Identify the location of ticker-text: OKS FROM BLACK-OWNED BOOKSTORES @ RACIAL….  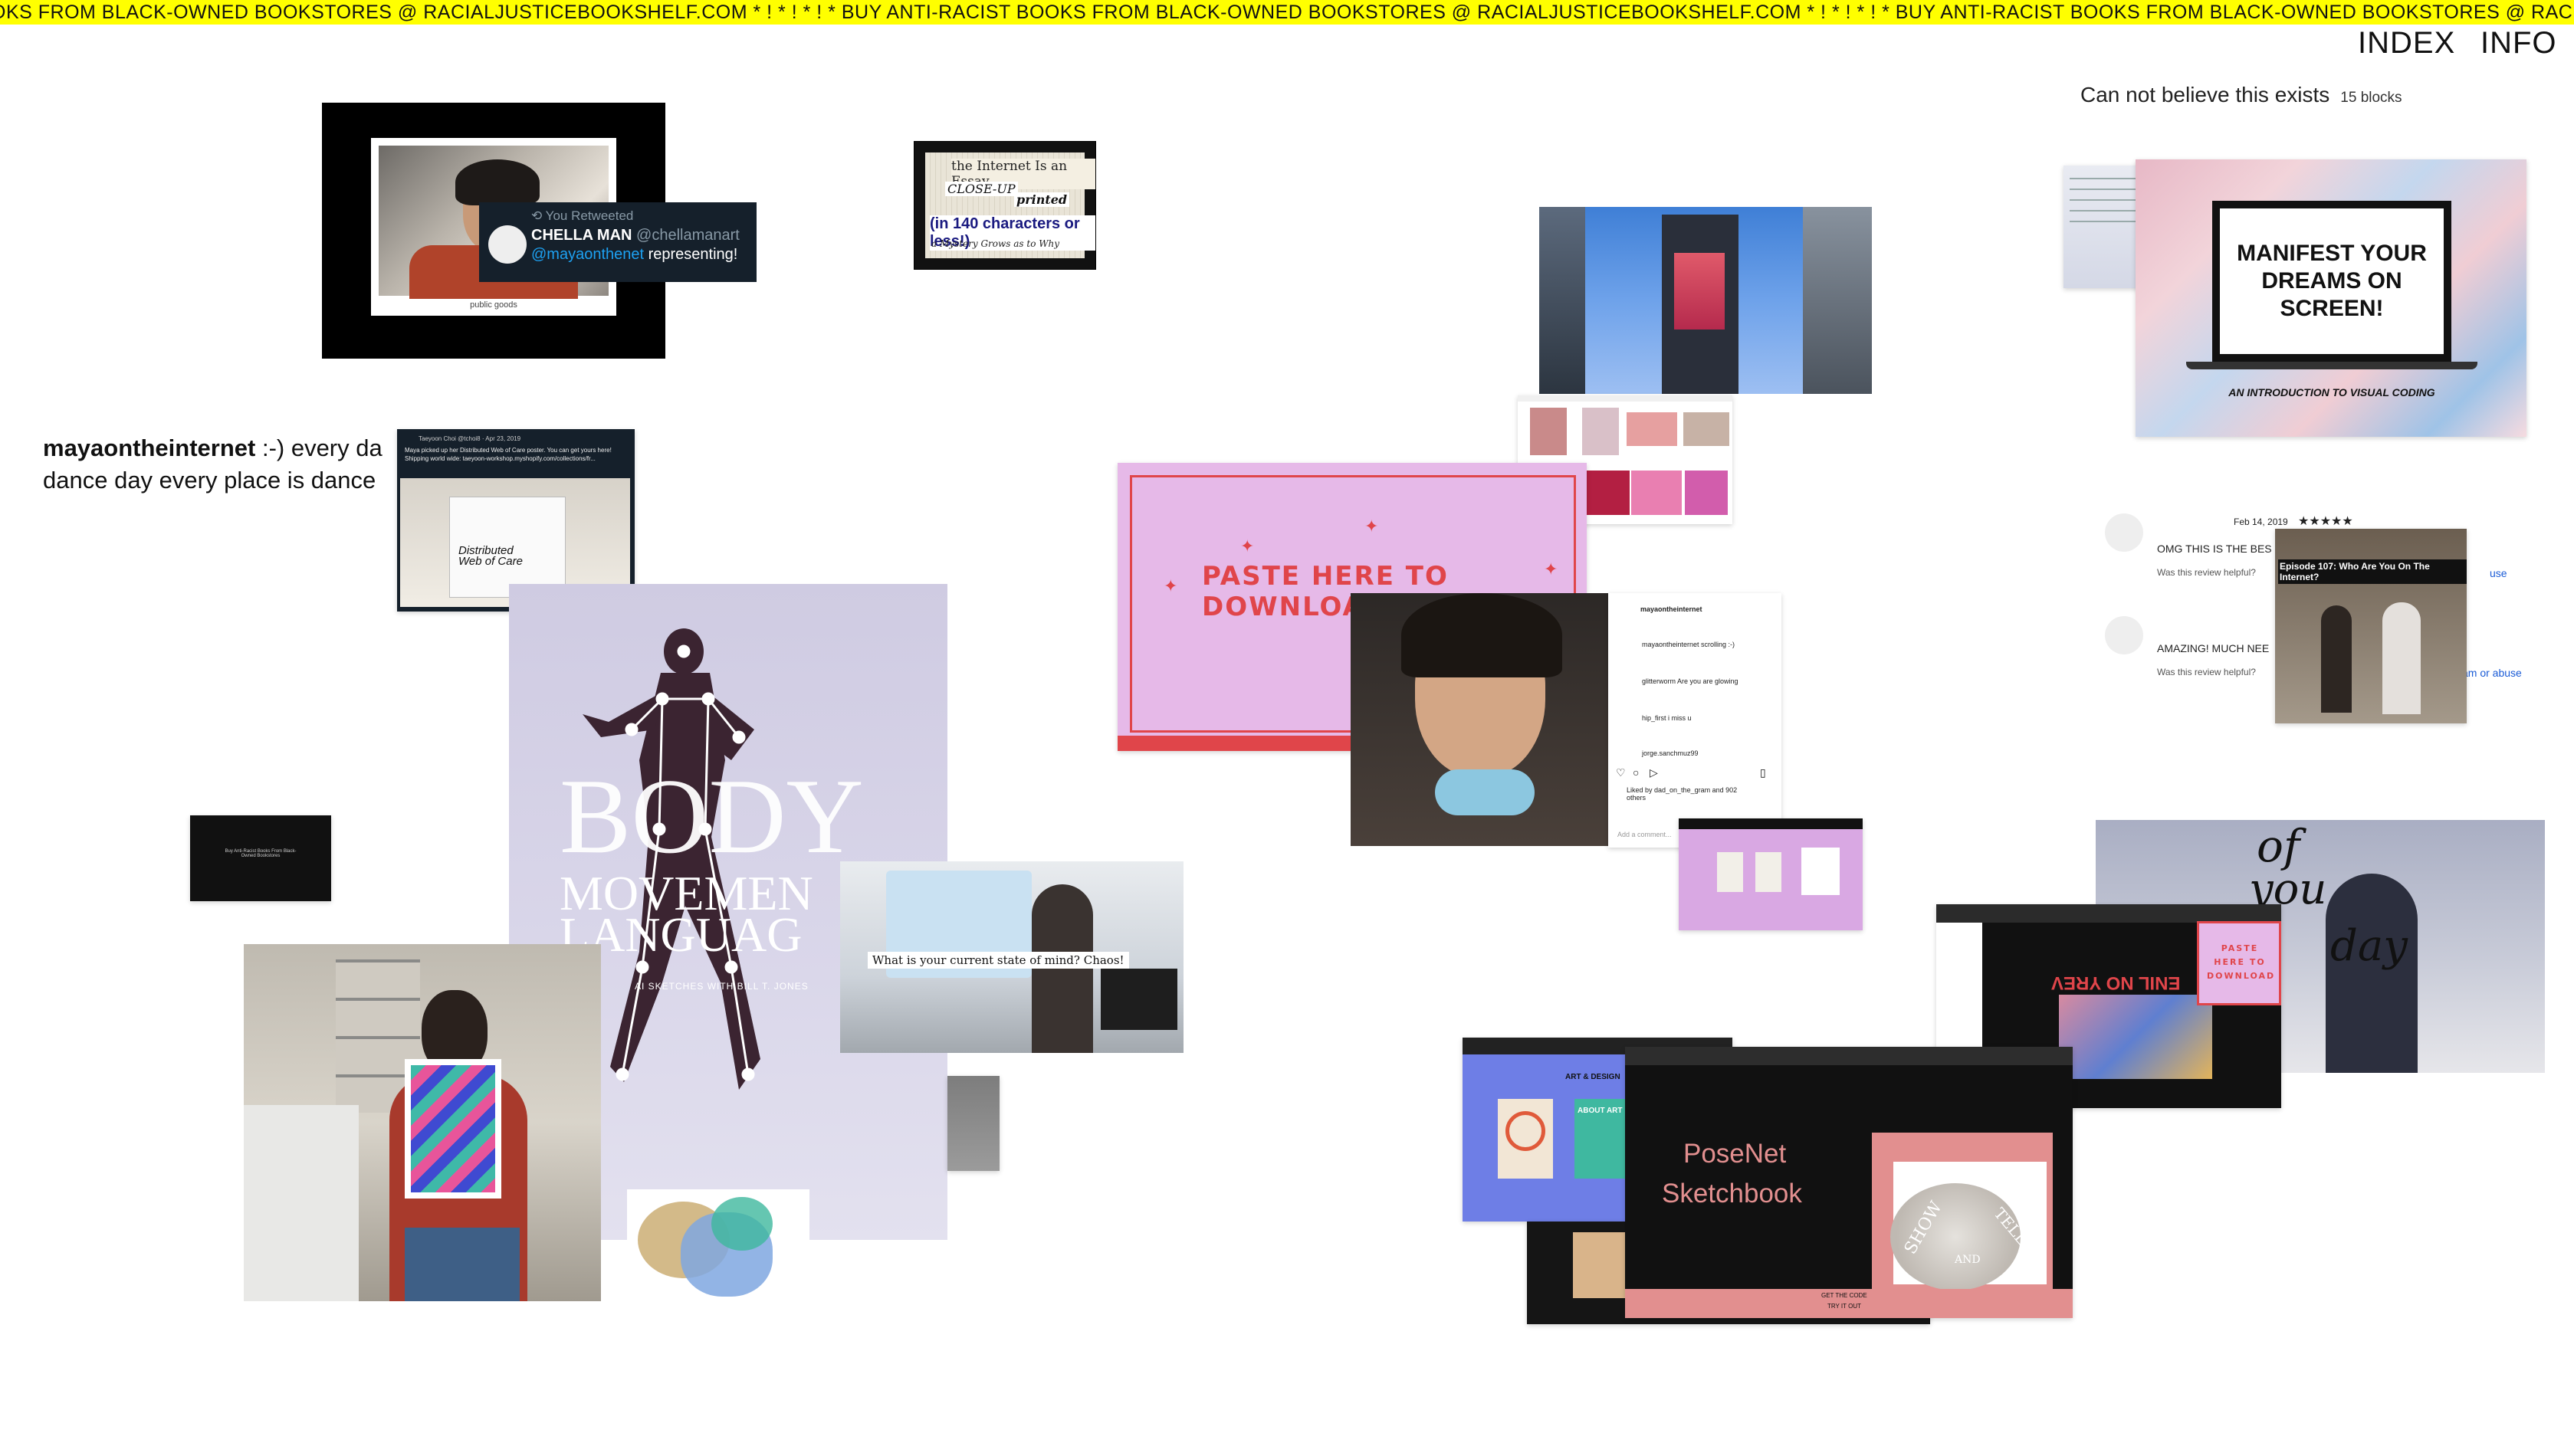
(1287, 12).